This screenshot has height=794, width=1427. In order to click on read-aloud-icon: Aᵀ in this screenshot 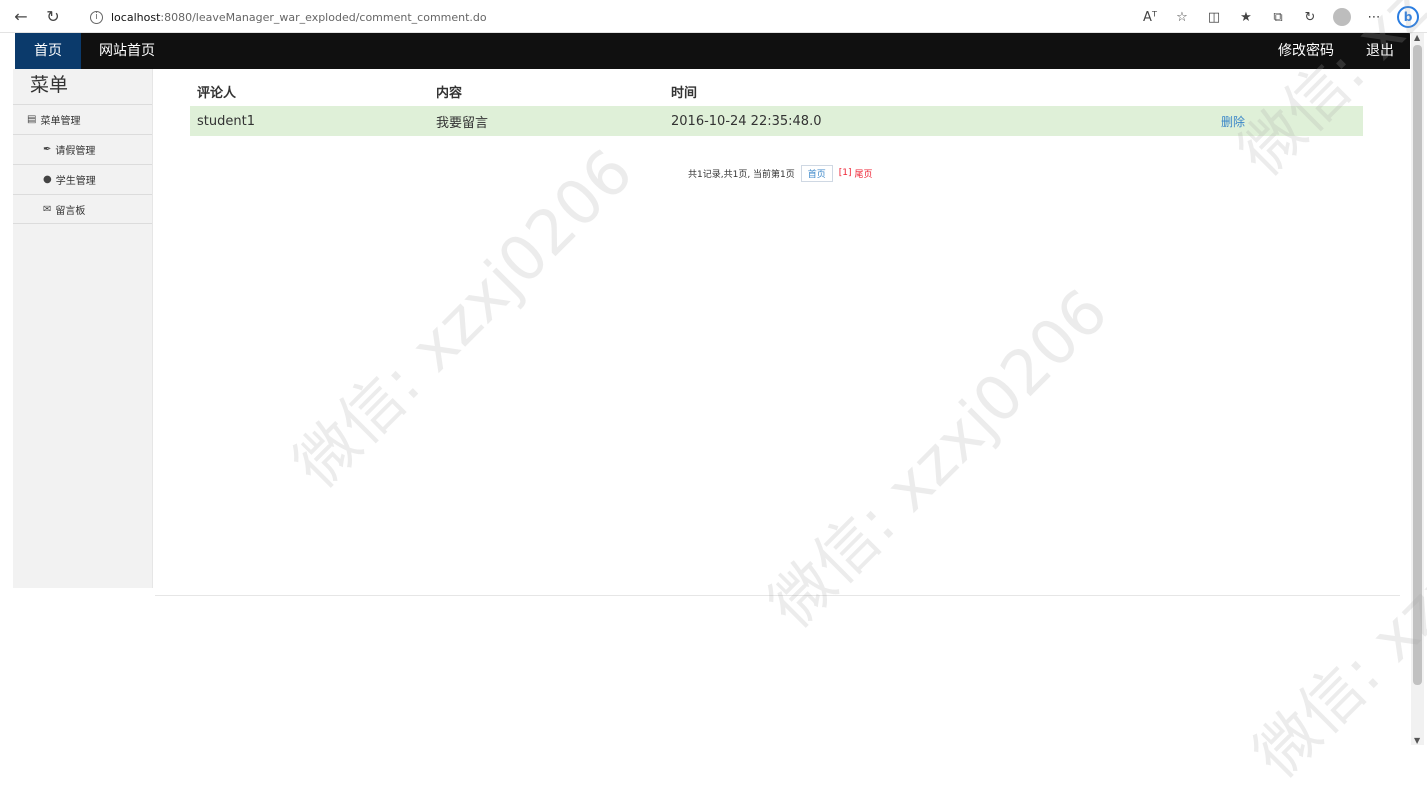, I will do `click(1150, 17)`.